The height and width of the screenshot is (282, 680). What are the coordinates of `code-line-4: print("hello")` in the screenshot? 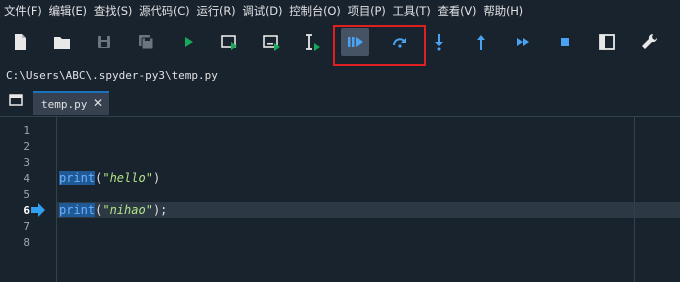 It's located at (109, 178).